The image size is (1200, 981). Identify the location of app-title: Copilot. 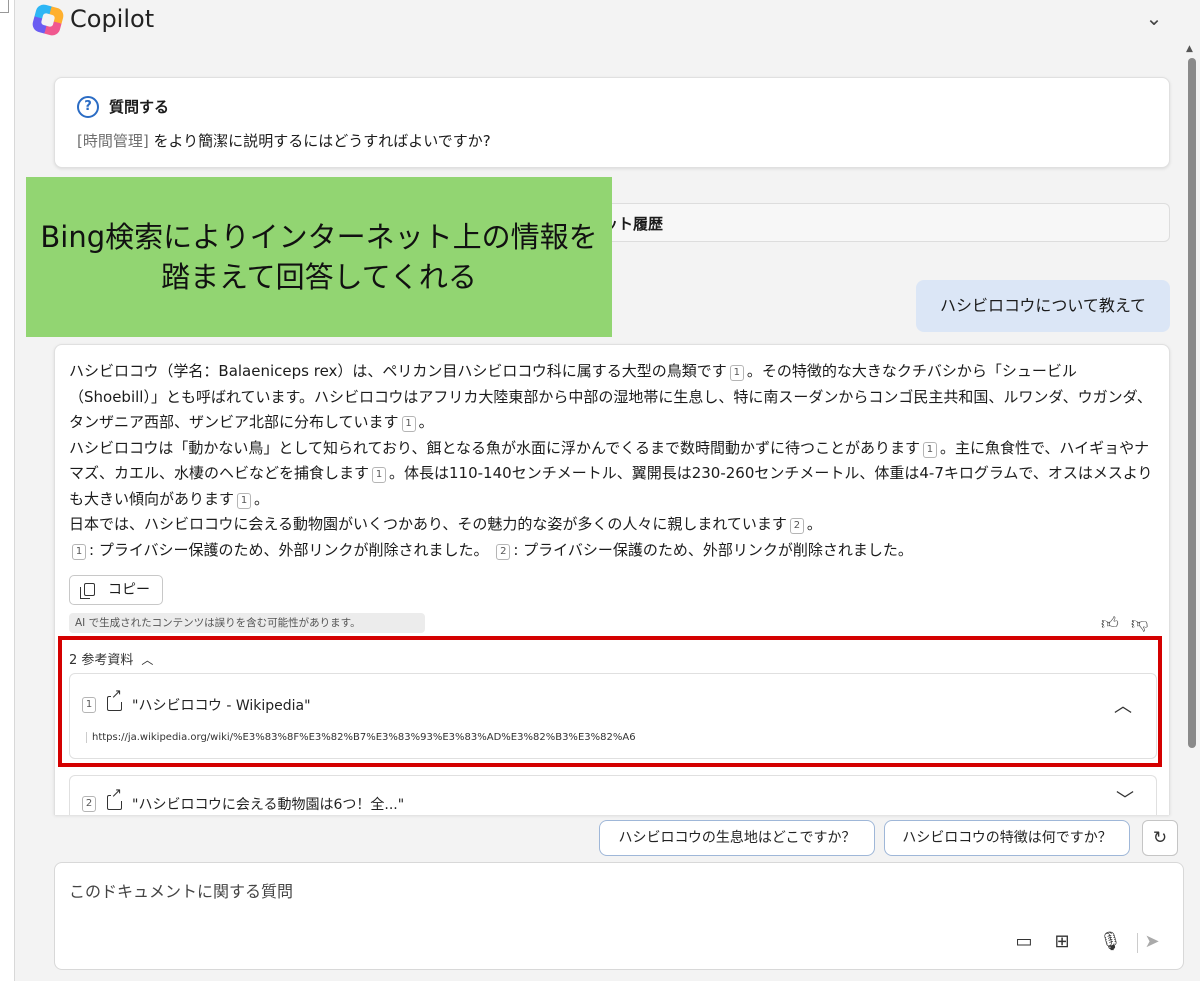
(112, 19).